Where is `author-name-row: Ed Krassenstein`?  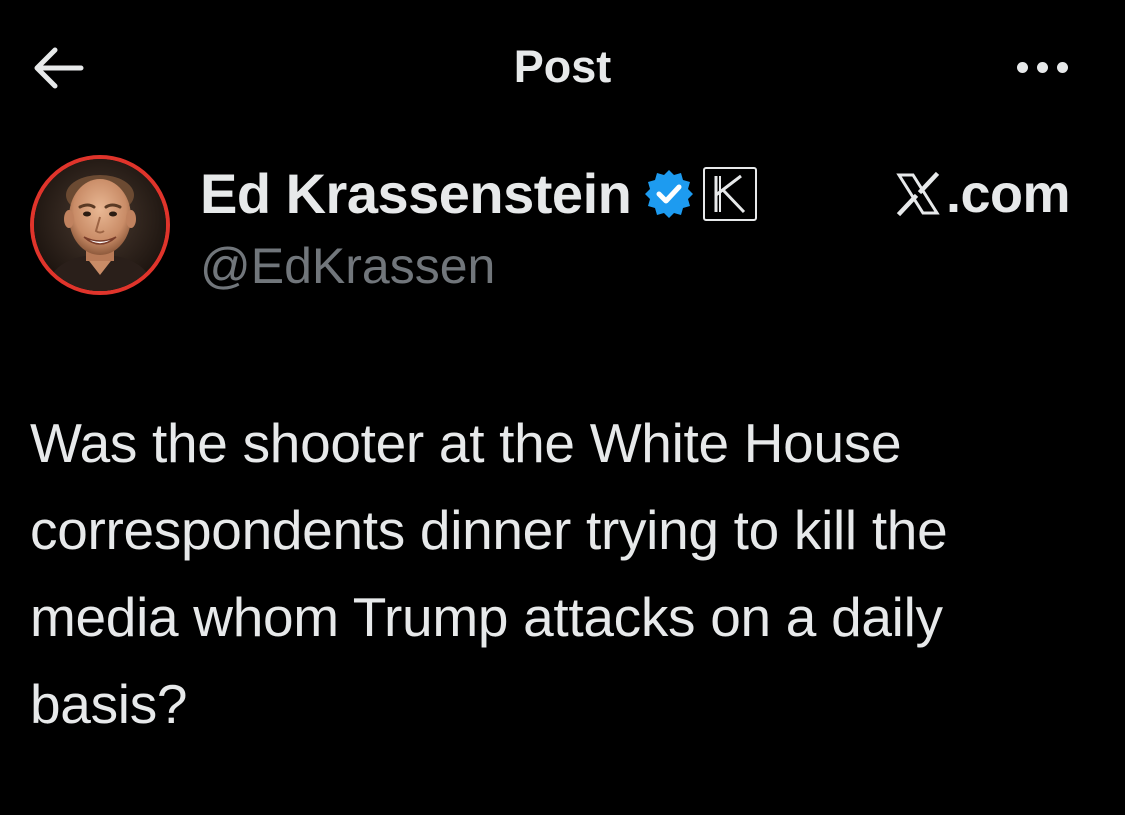 author-name-row: Ed Krassenstein is located at coordinates (479, 194).